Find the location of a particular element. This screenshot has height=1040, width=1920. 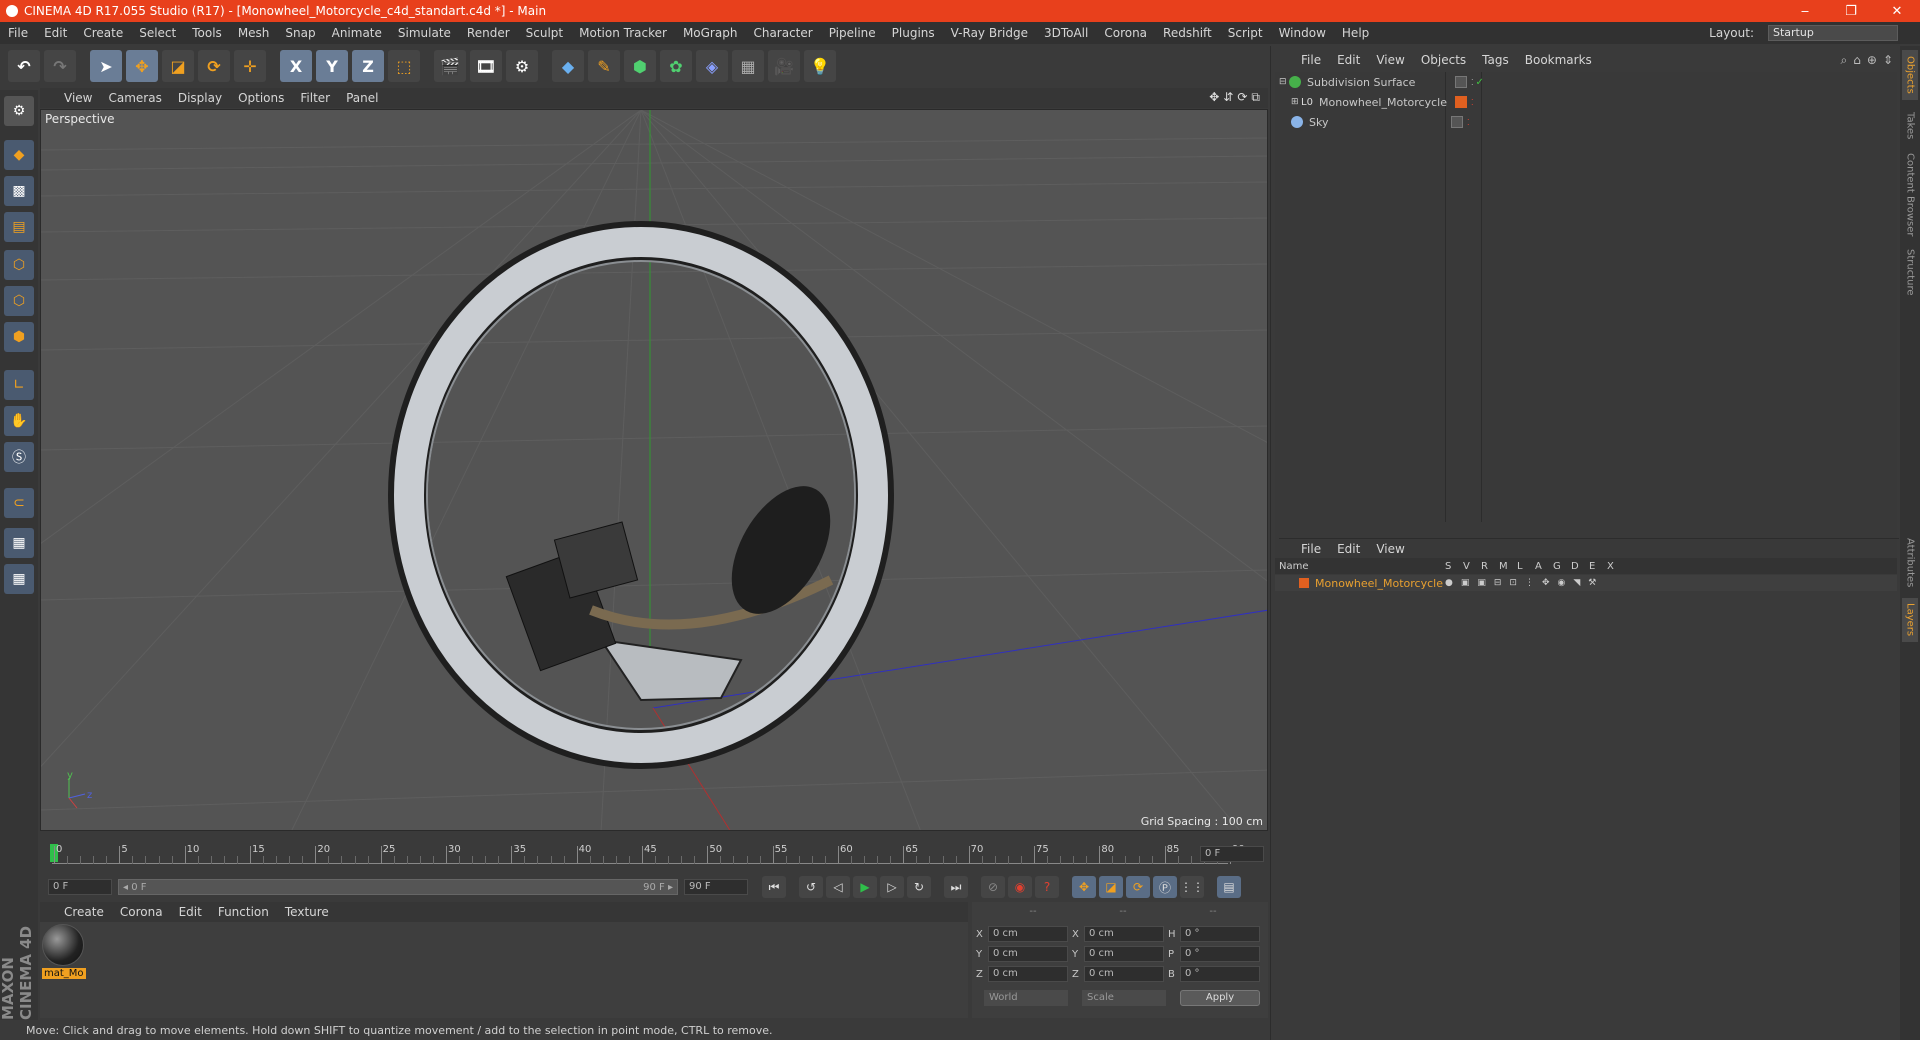

redo-icon: ↷ is located at coordinates (60, 66).